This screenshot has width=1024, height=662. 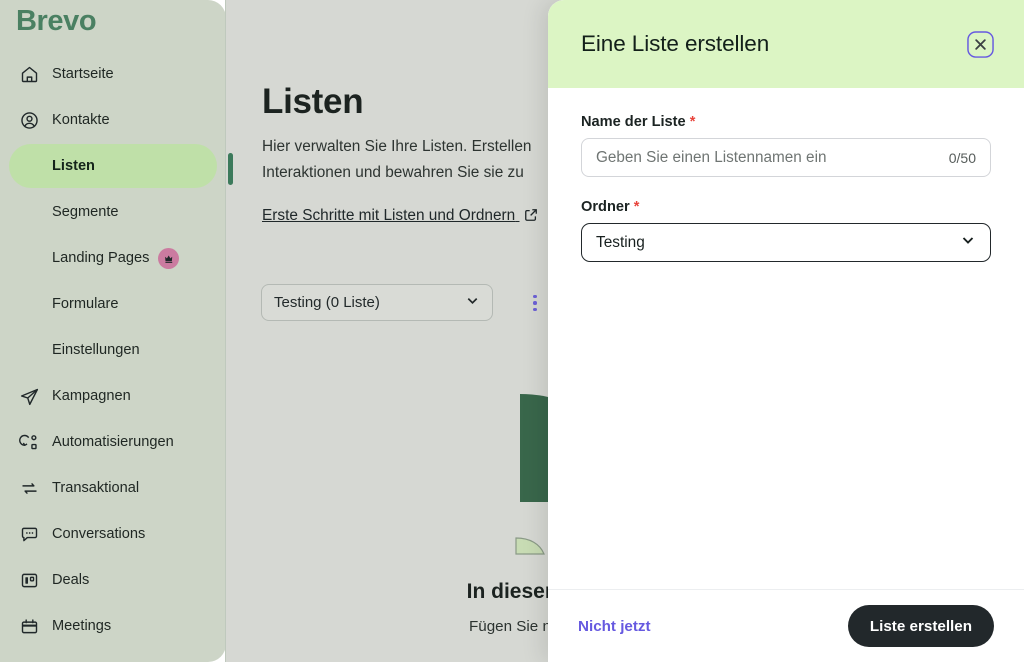 What do you see at coordinates (169, 258) in the screenshot?
I see `crown-icon` at bounding box center [169, 258].